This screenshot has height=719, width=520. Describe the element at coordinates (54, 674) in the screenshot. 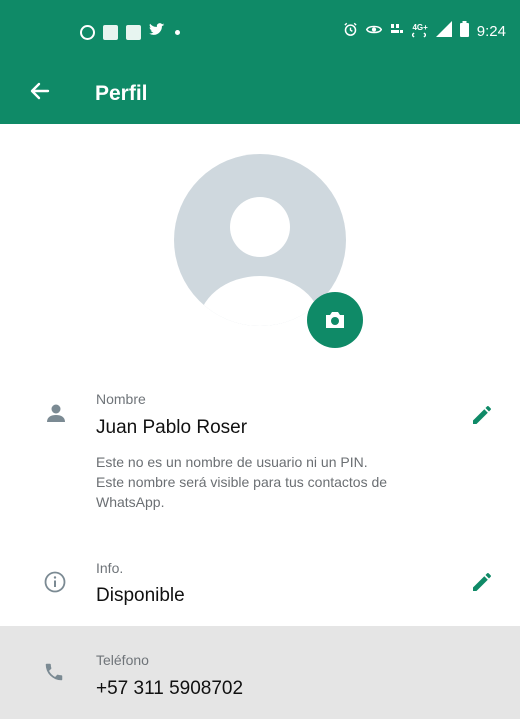

I see `phone-icon` at that location.